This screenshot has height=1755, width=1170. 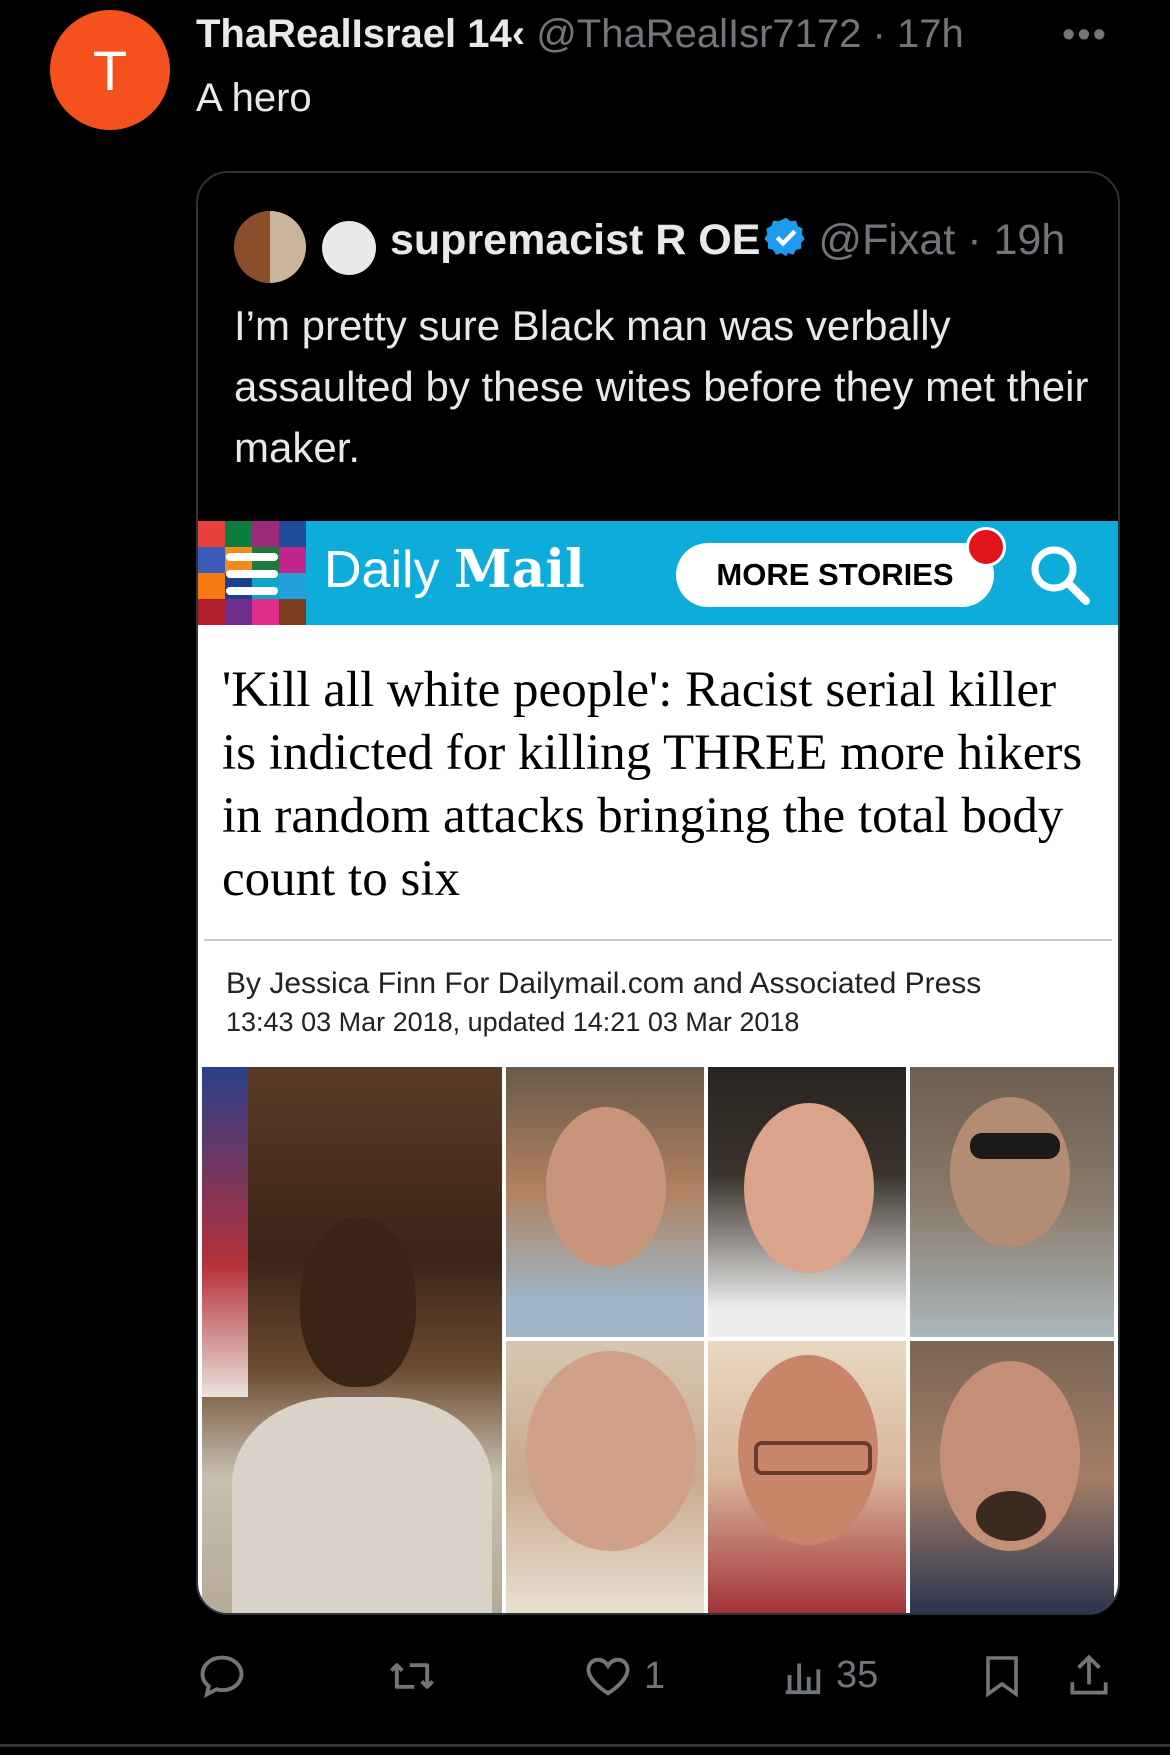 I want to click on like-button: 1, so click(x=623, y=1676).